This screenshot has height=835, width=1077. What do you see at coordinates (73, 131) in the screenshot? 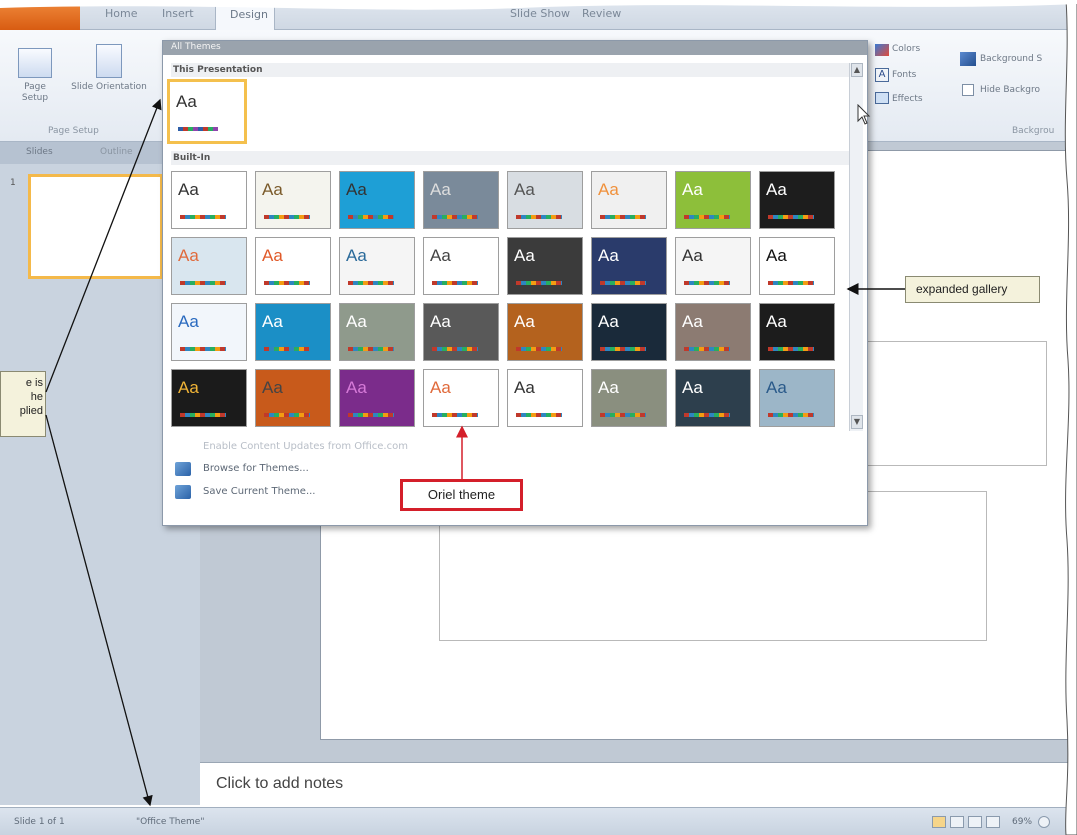
I see `group-page-setup-label: Page Setup` at bounding box center [73, 131].